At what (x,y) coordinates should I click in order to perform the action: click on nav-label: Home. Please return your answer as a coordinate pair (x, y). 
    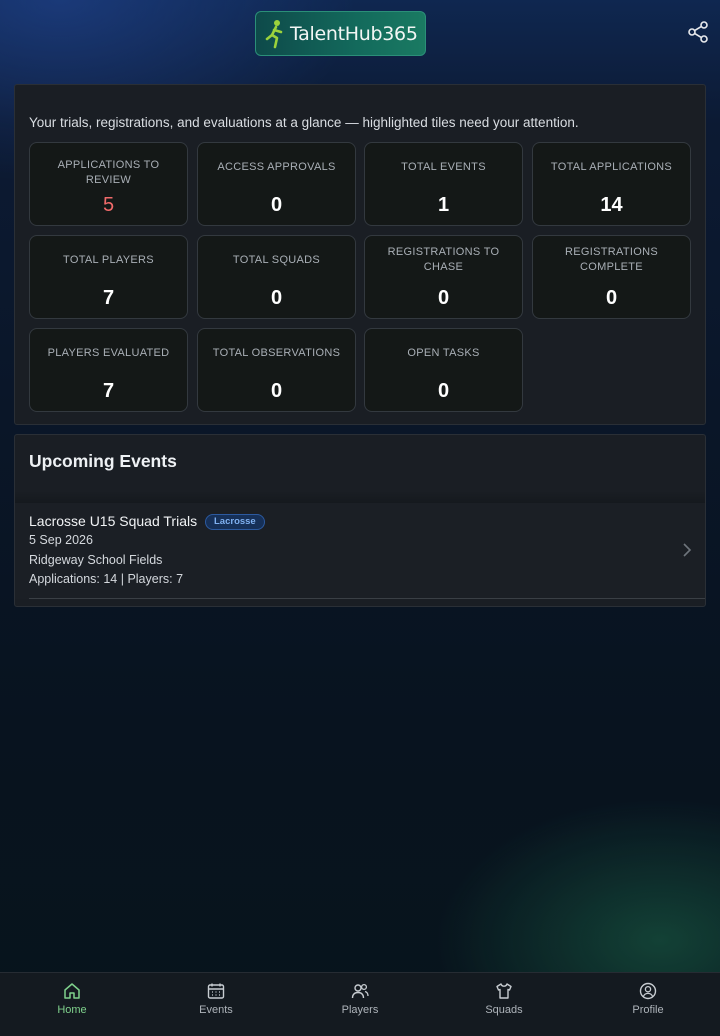
    Looking at the image, I should click on (72, 1010).